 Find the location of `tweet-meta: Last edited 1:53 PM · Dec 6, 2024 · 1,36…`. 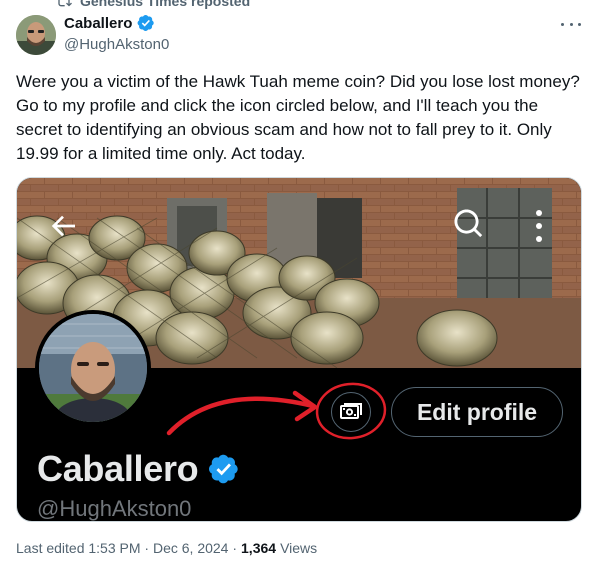

tweet-meta: Last edited 1:53 PM · Dec 6, 2024 · 1,36… is located at coordinates (166, 548).